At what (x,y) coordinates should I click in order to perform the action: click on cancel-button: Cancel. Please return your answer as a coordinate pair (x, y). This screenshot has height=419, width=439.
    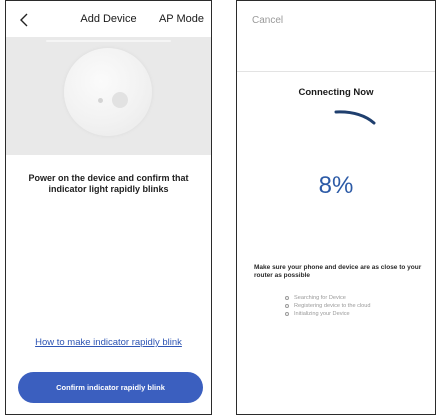
    Looking at the image, I should click on (267, 20).